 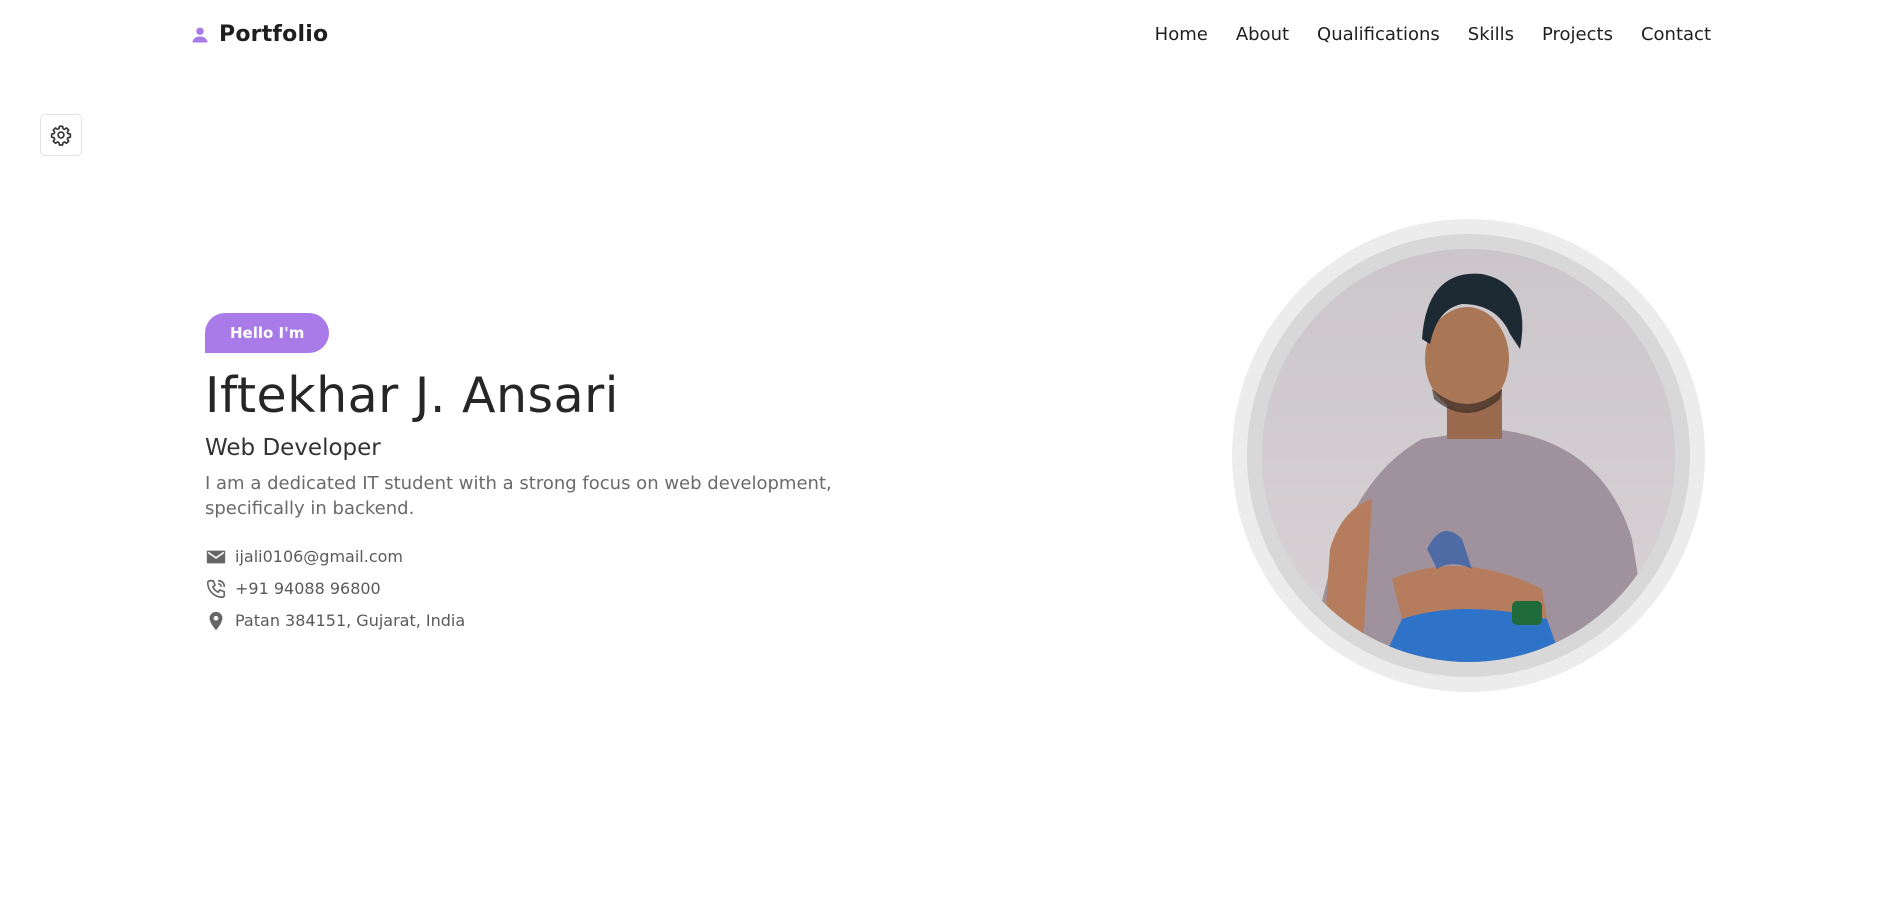 What do you see at coordinates (216, 621) in the screenshot?
I see `location-pin-icon` at bounding box center [216, 621].